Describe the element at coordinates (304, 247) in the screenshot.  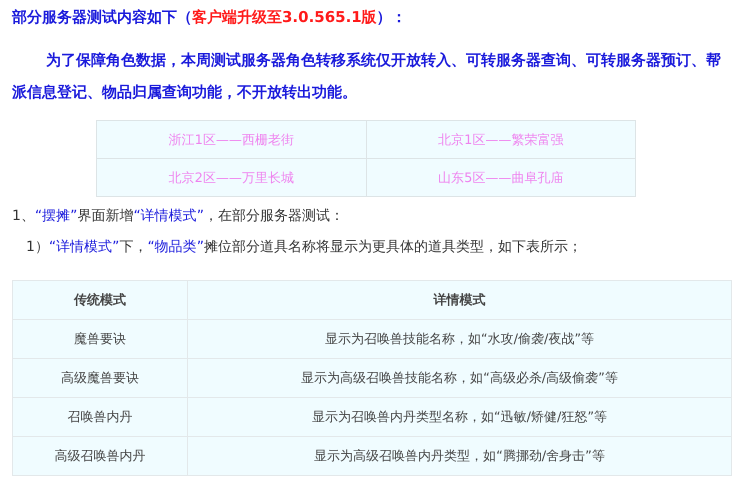
I see `note-line: 1）“详情模式”下，“物品类”摊位部分道具名称将显示为更具体的道具类型，如下表所示；` at that location.